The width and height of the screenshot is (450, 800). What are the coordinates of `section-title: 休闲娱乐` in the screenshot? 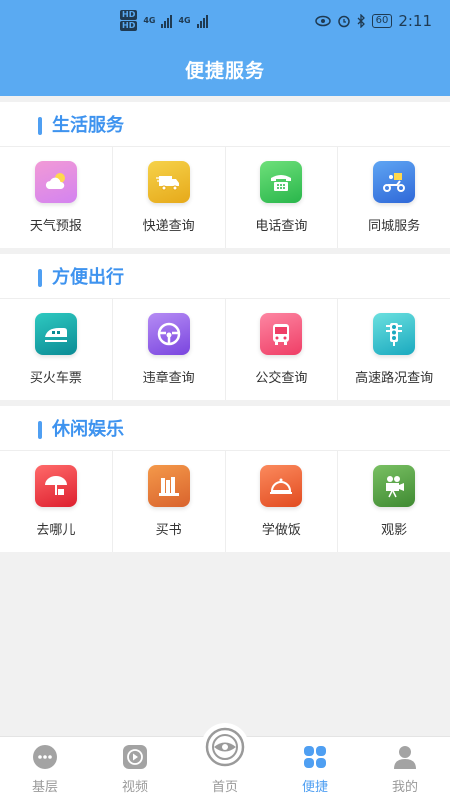 It's located at (88, 429).